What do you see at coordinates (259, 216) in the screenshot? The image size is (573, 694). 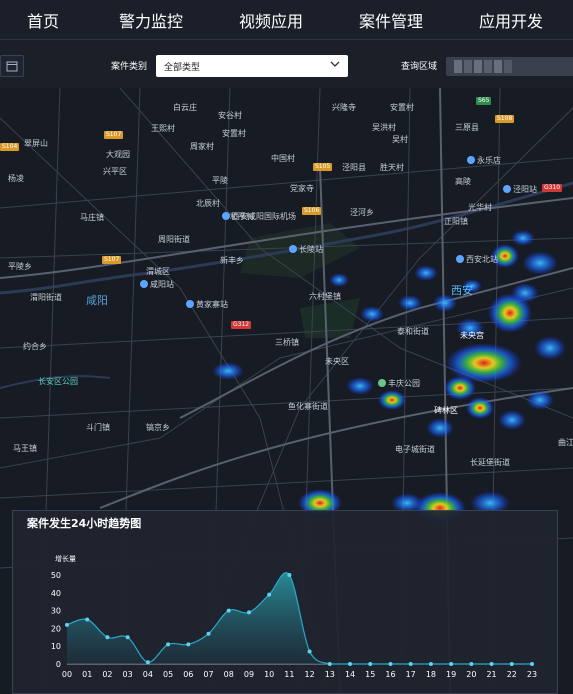 I see `poi-airport: 西安咸阳国际机场` at bounding box center [259, 216].